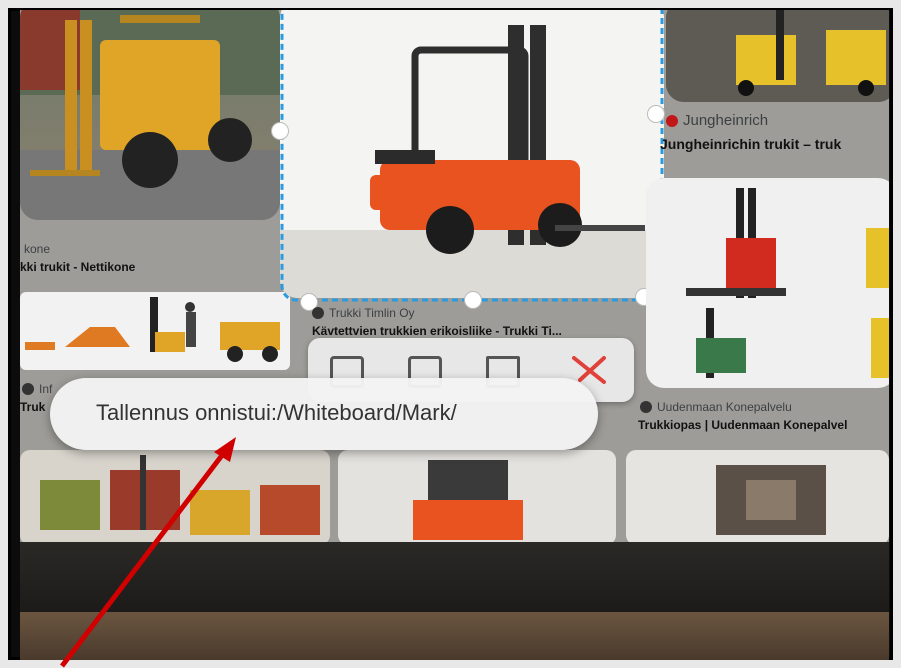 The image size is (901, 668). Describe the element at coordinates (148, 552) in the screenshot. I see `annotation-arrow-icon` at that location.